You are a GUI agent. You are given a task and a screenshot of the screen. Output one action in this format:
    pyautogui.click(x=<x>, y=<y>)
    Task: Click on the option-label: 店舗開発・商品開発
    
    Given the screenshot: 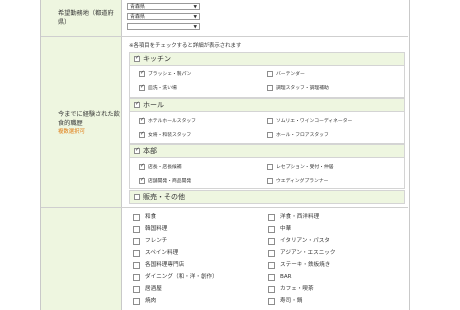 What is the action you would take?
    pyautogui.click(x=170, y=181)
    